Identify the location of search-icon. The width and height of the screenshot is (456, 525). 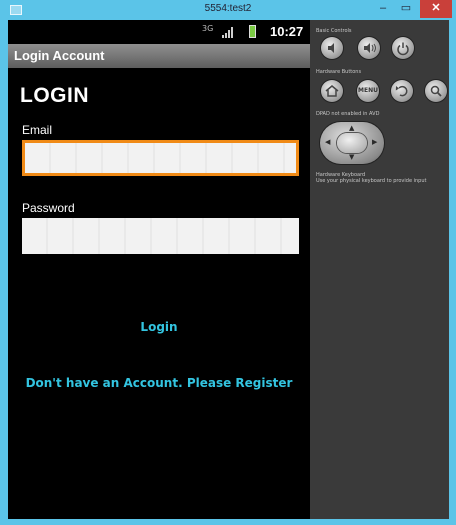
(436, 91).